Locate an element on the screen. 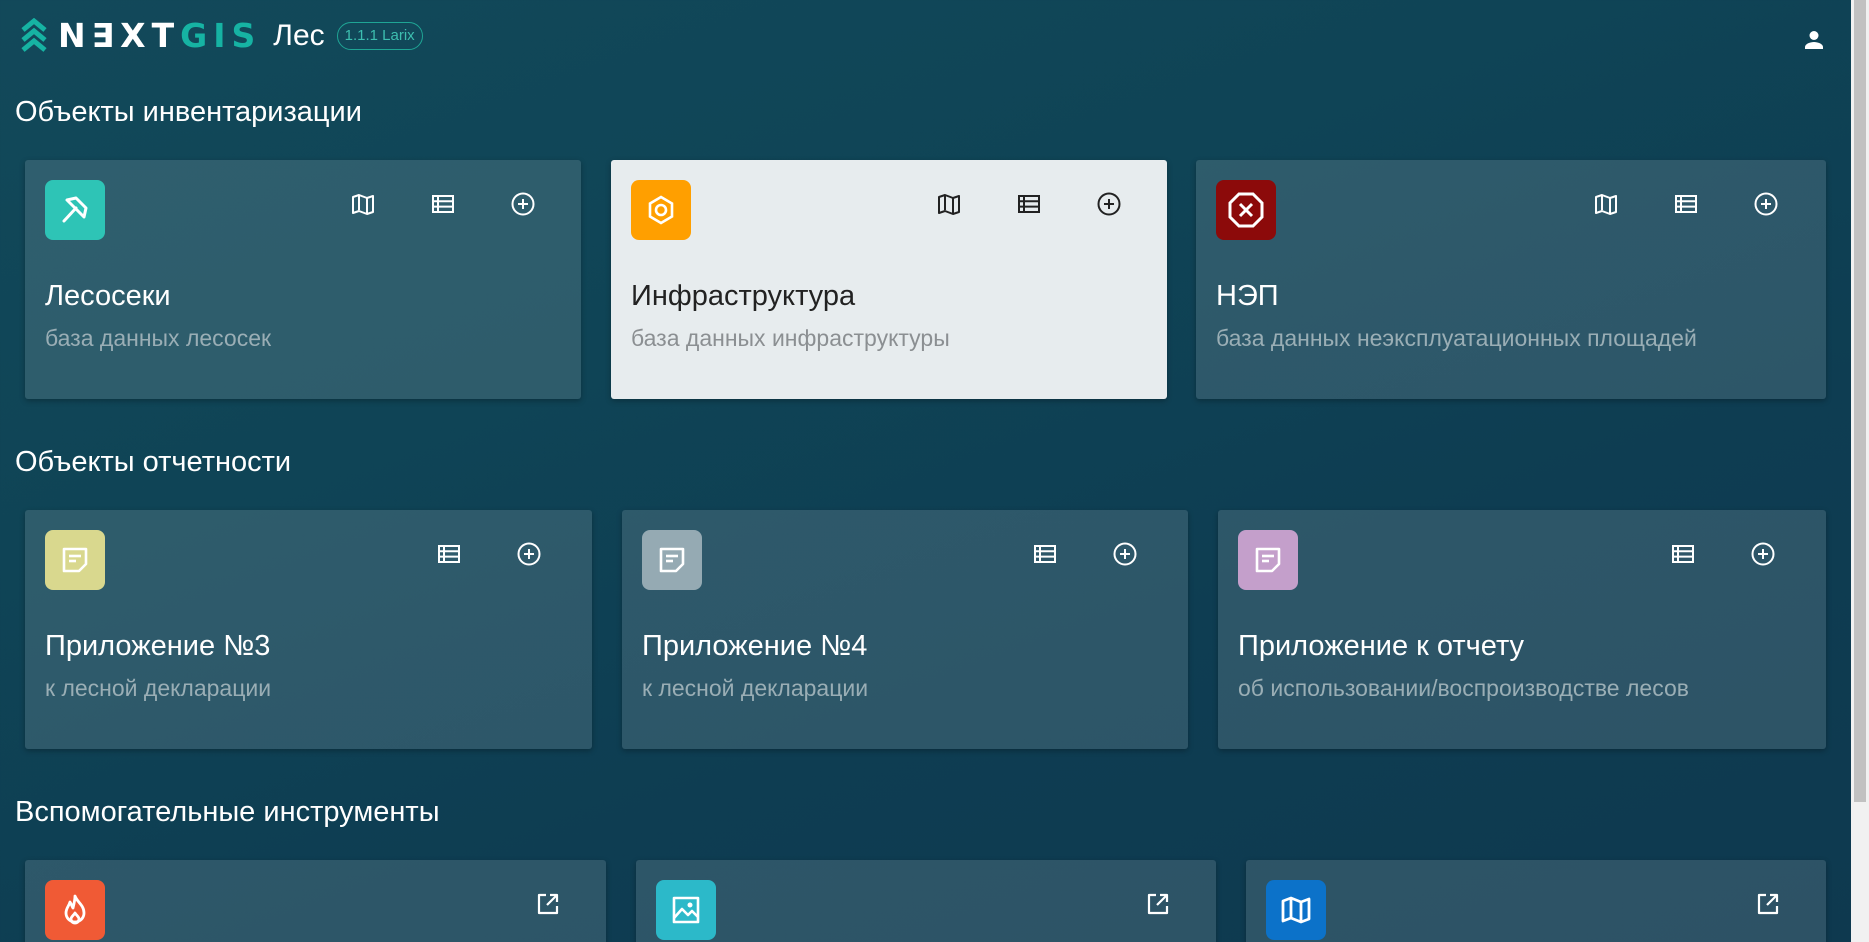 The image size is (1869, 942). person-icon is located at coordinates (1814, 40).